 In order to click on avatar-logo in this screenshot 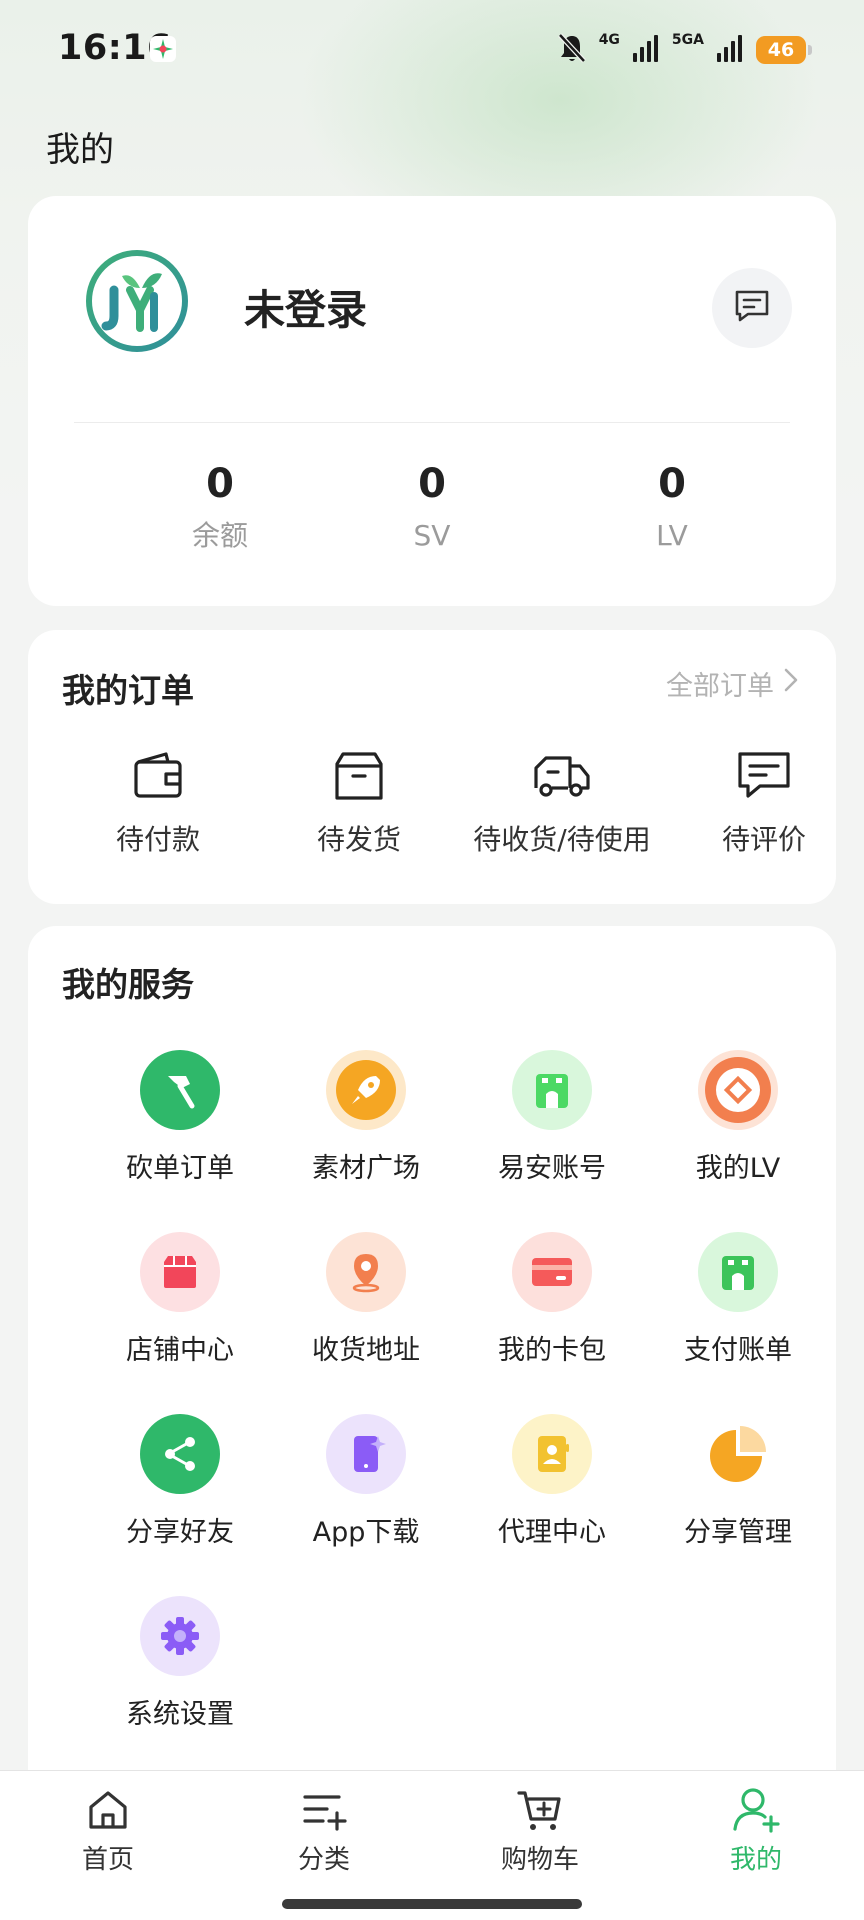, I will do `click(137, 301)`.